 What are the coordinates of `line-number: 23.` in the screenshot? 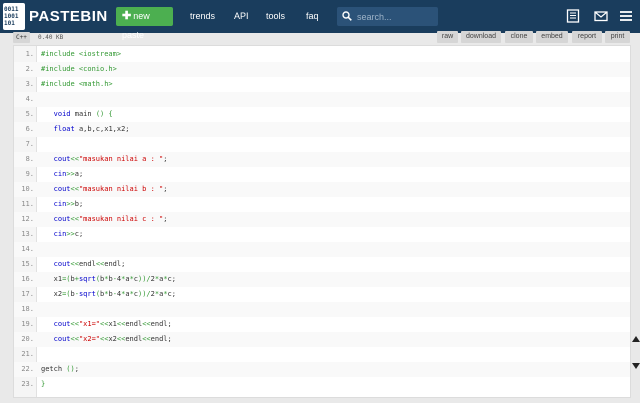 It's located at (27, 384).